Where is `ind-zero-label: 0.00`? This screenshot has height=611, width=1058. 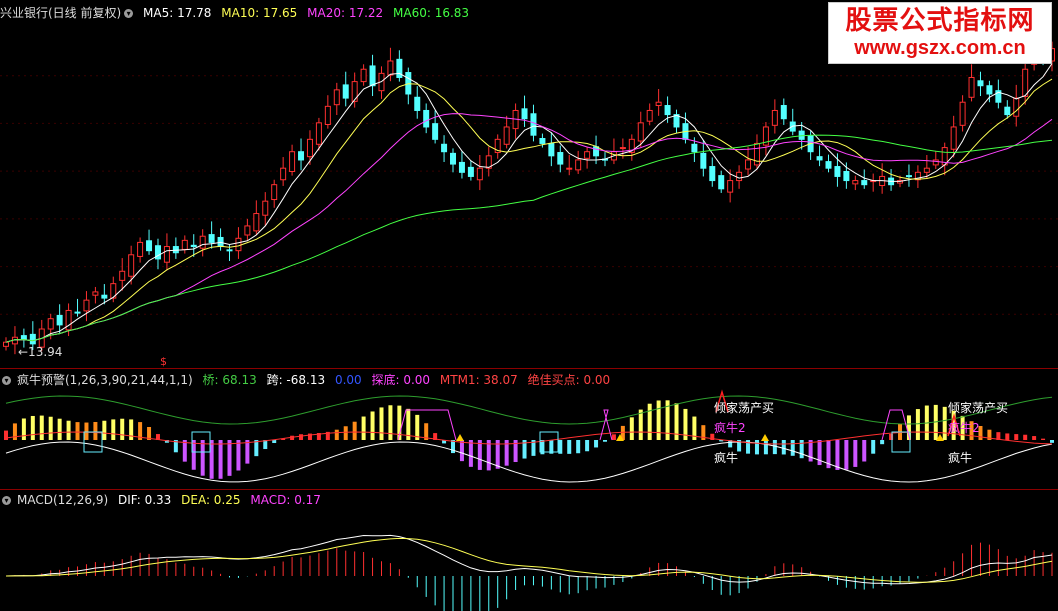
ind-zero-label: 0.00 is located at coordinates (348, 380).